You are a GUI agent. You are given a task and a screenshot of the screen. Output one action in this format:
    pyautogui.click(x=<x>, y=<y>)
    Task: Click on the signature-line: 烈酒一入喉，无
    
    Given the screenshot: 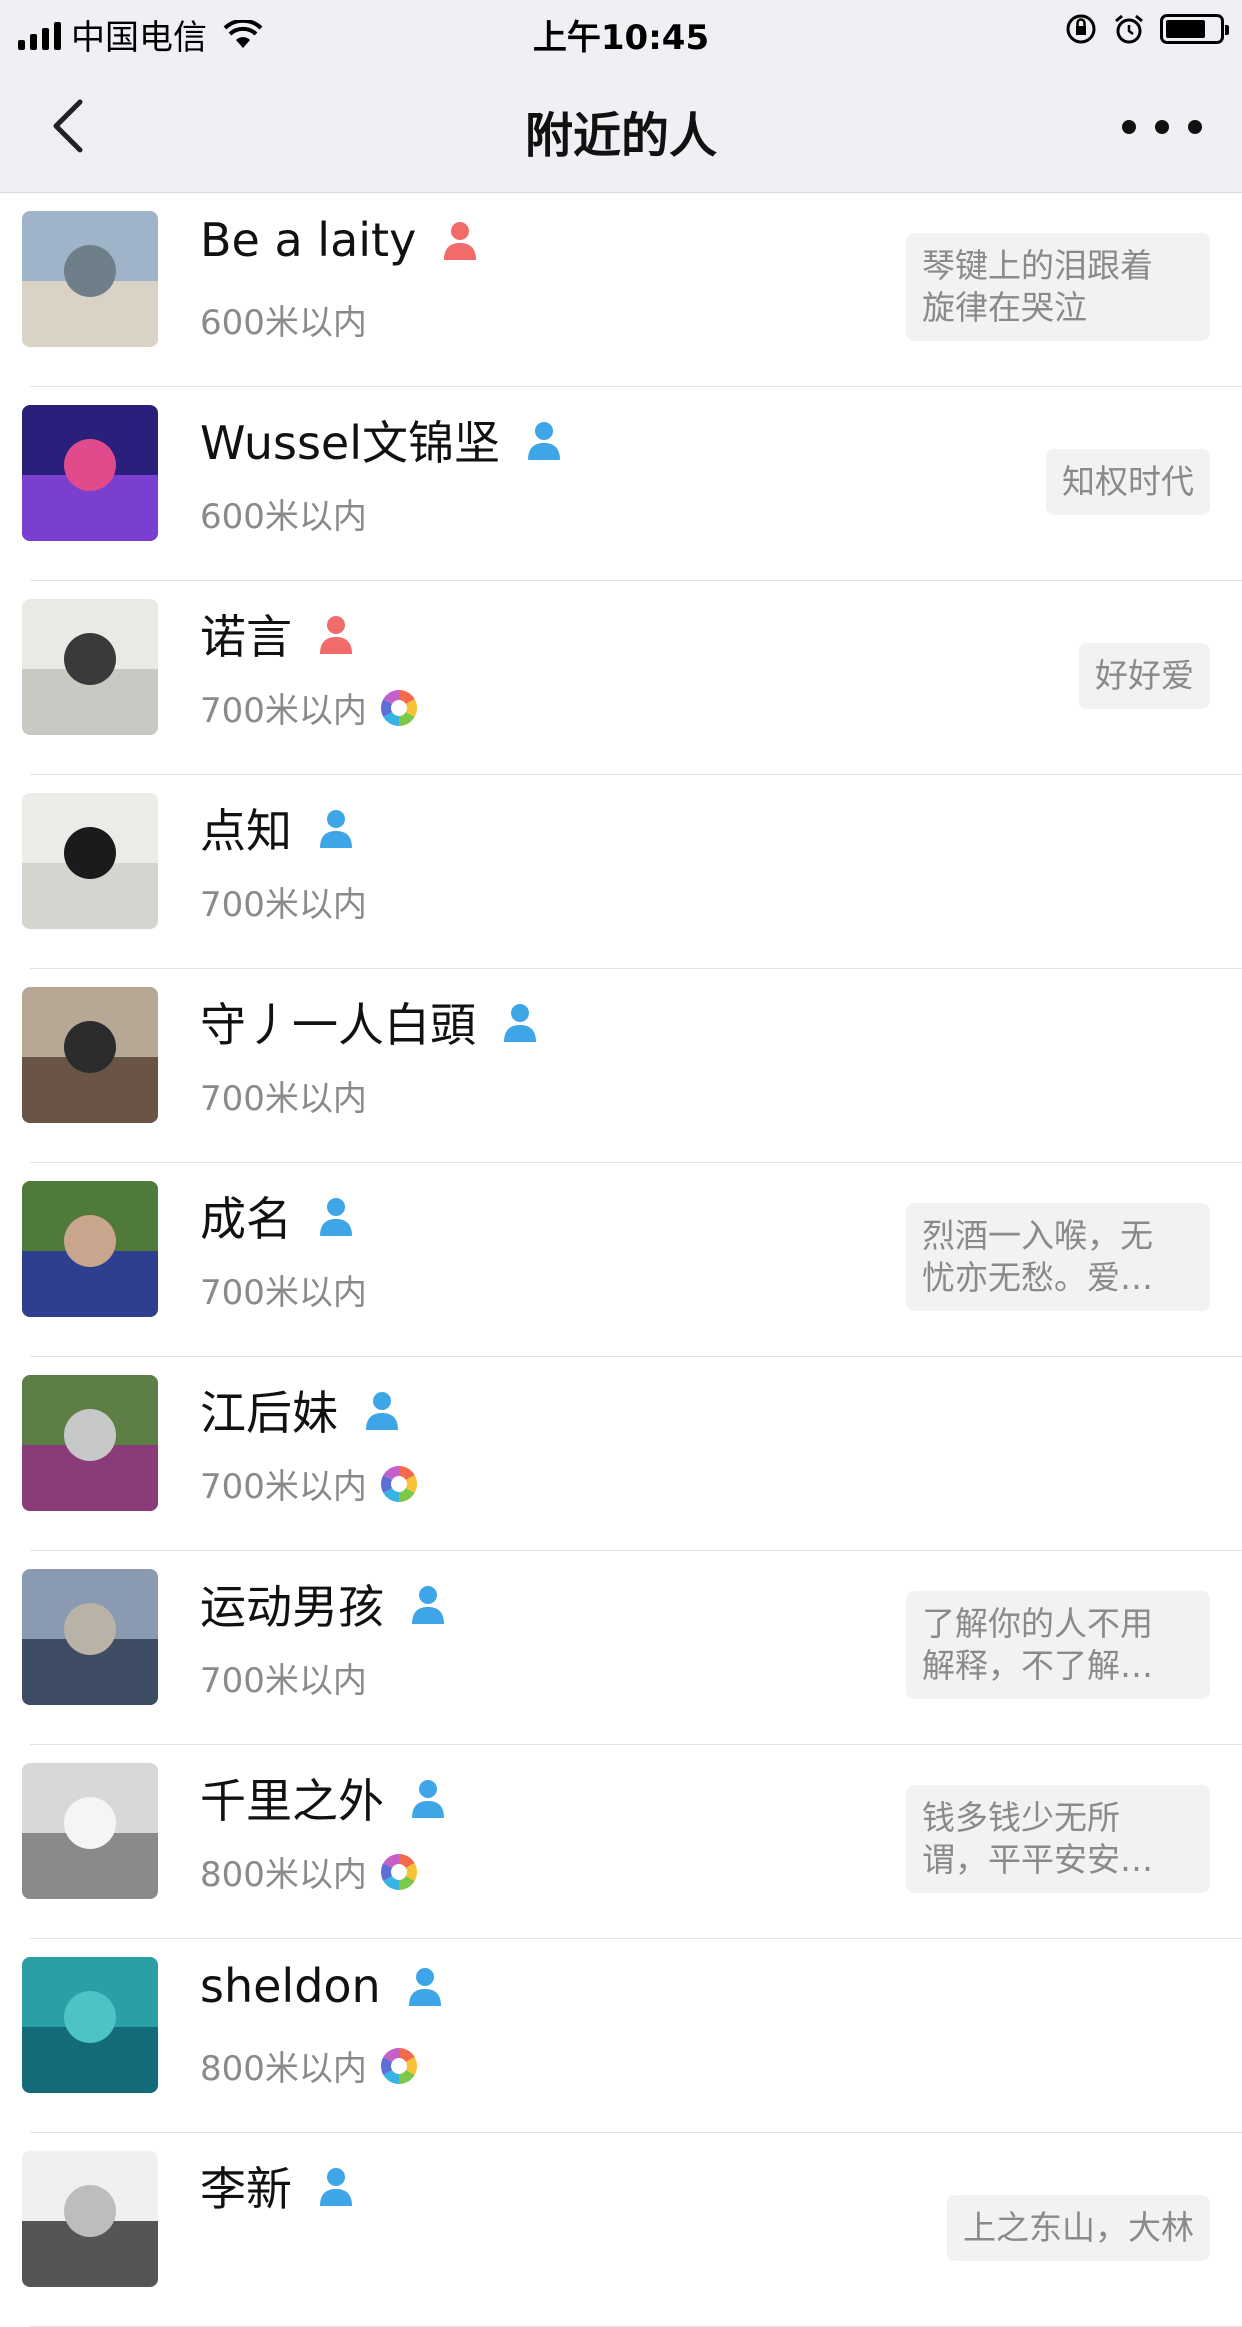 What is the action you would take?
    pyautogui.click(x=1037, y=1235)
    